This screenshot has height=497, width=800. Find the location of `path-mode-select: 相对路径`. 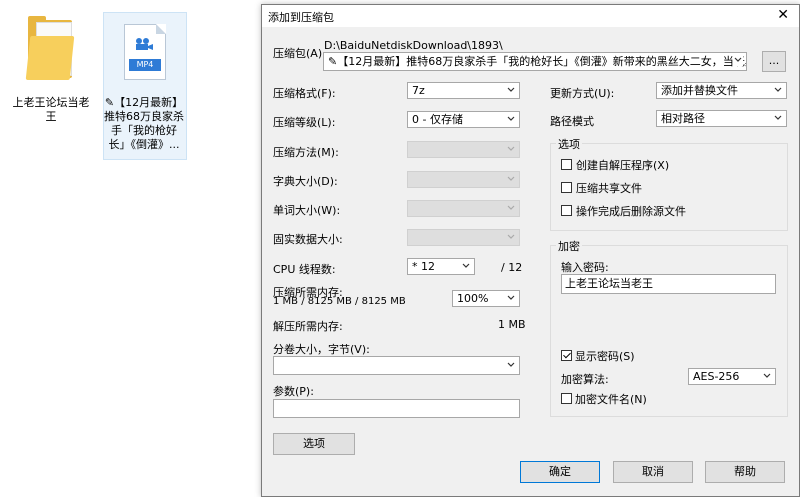

path-mode-select: 相对路径 is located at coordinates (721, 118).